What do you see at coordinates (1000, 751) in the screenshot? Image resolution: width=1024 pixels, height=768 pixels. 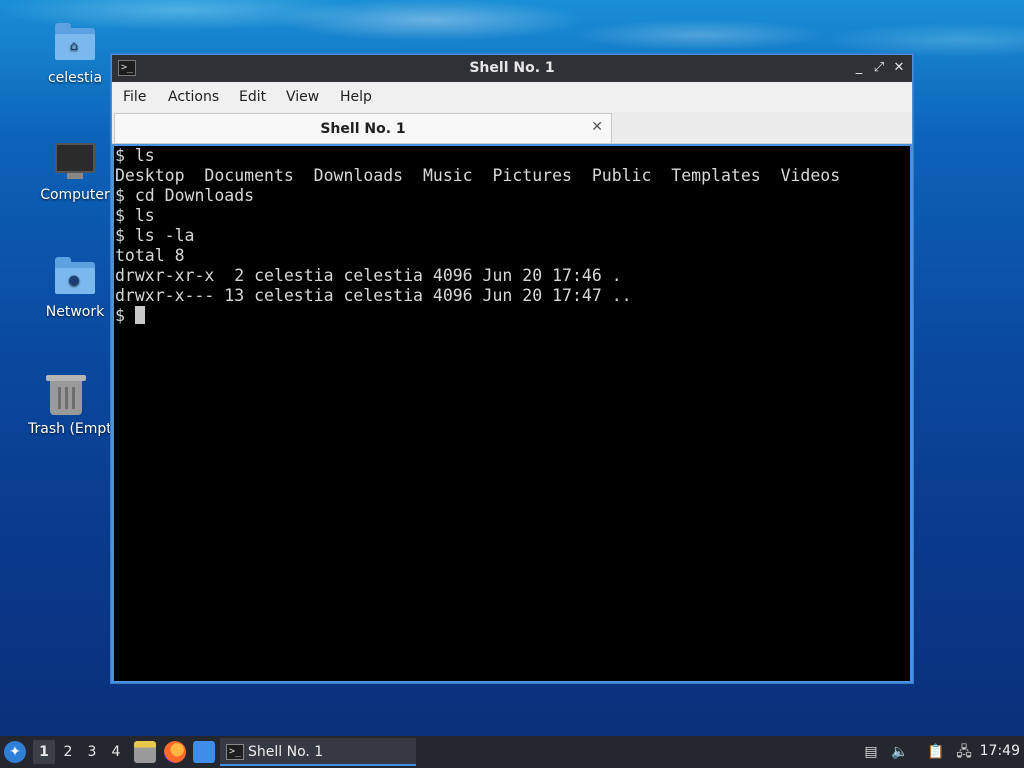 I see `clock: 17:49` at bounding box center [1000, 751].